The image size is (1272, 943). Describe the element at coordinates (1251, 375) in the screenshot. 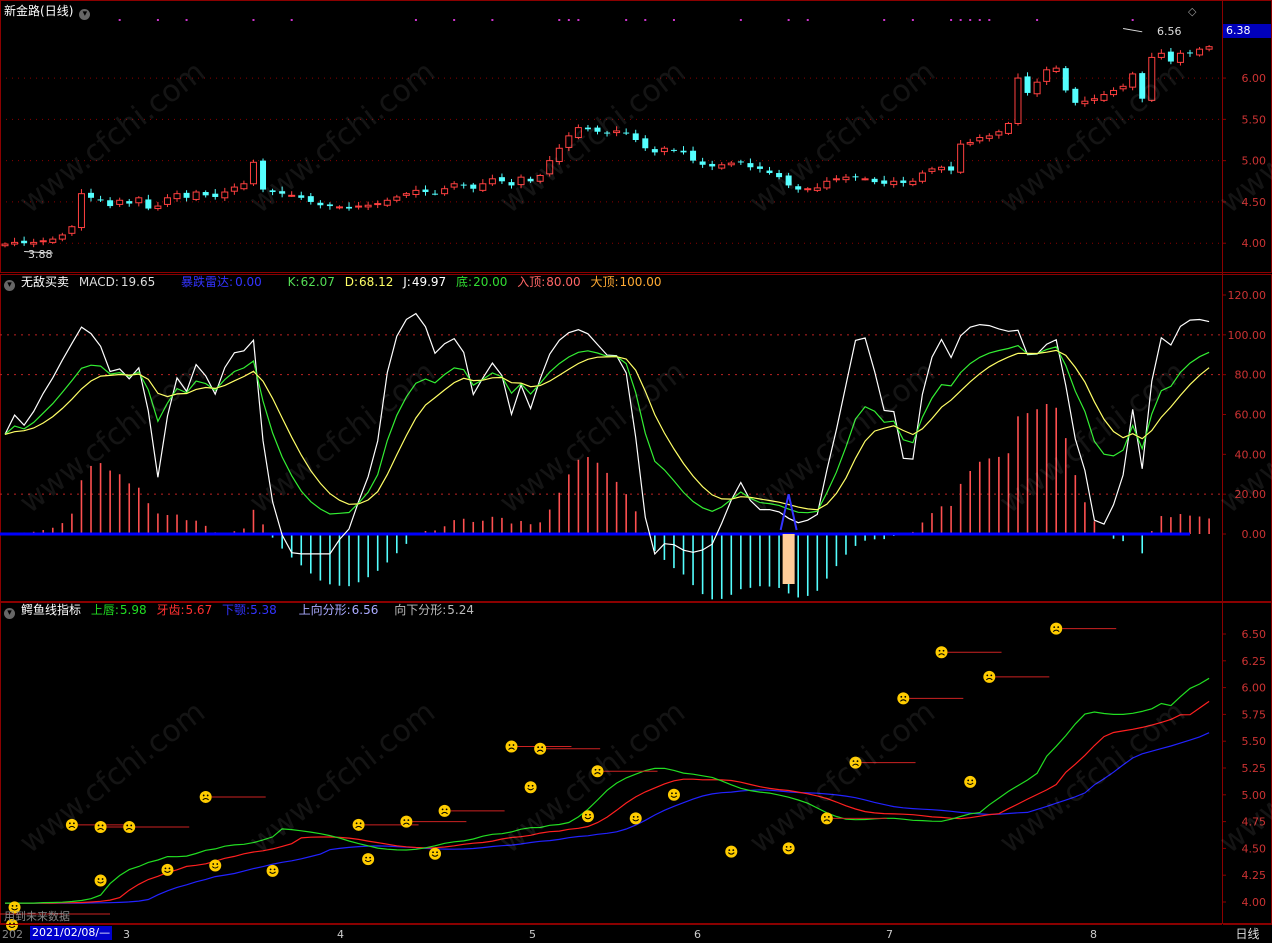

I see `y-tick-label: 80.00` at that location.